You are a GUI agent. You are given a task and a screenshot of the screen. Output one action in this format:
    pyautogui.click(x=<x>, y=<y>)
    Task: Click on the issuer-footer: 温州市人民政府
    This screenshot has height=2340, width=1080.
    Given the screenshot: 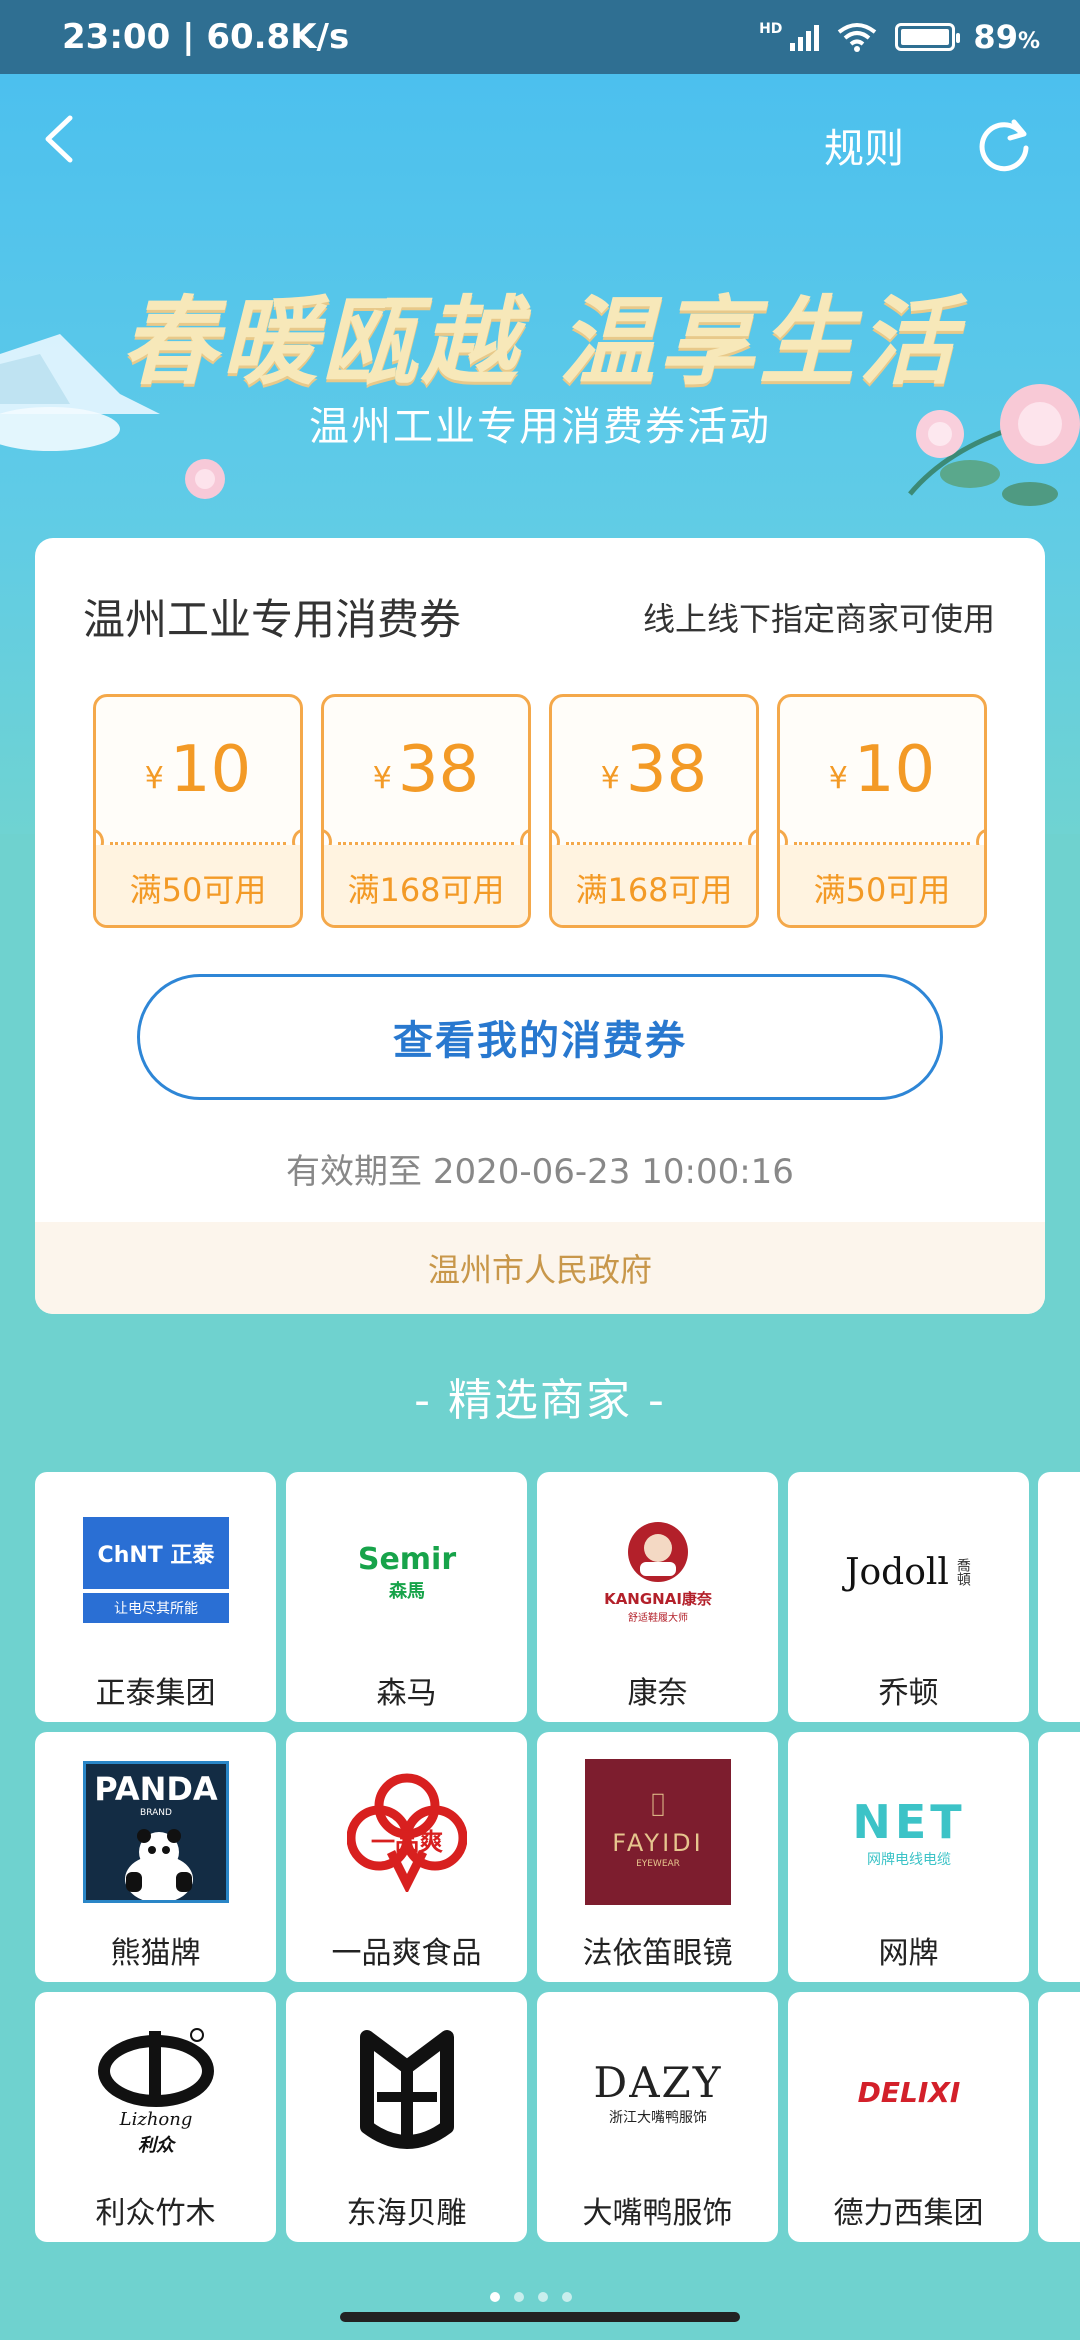 What is the action you would take?
    pyautogui.click(x=540, y=1268)
    